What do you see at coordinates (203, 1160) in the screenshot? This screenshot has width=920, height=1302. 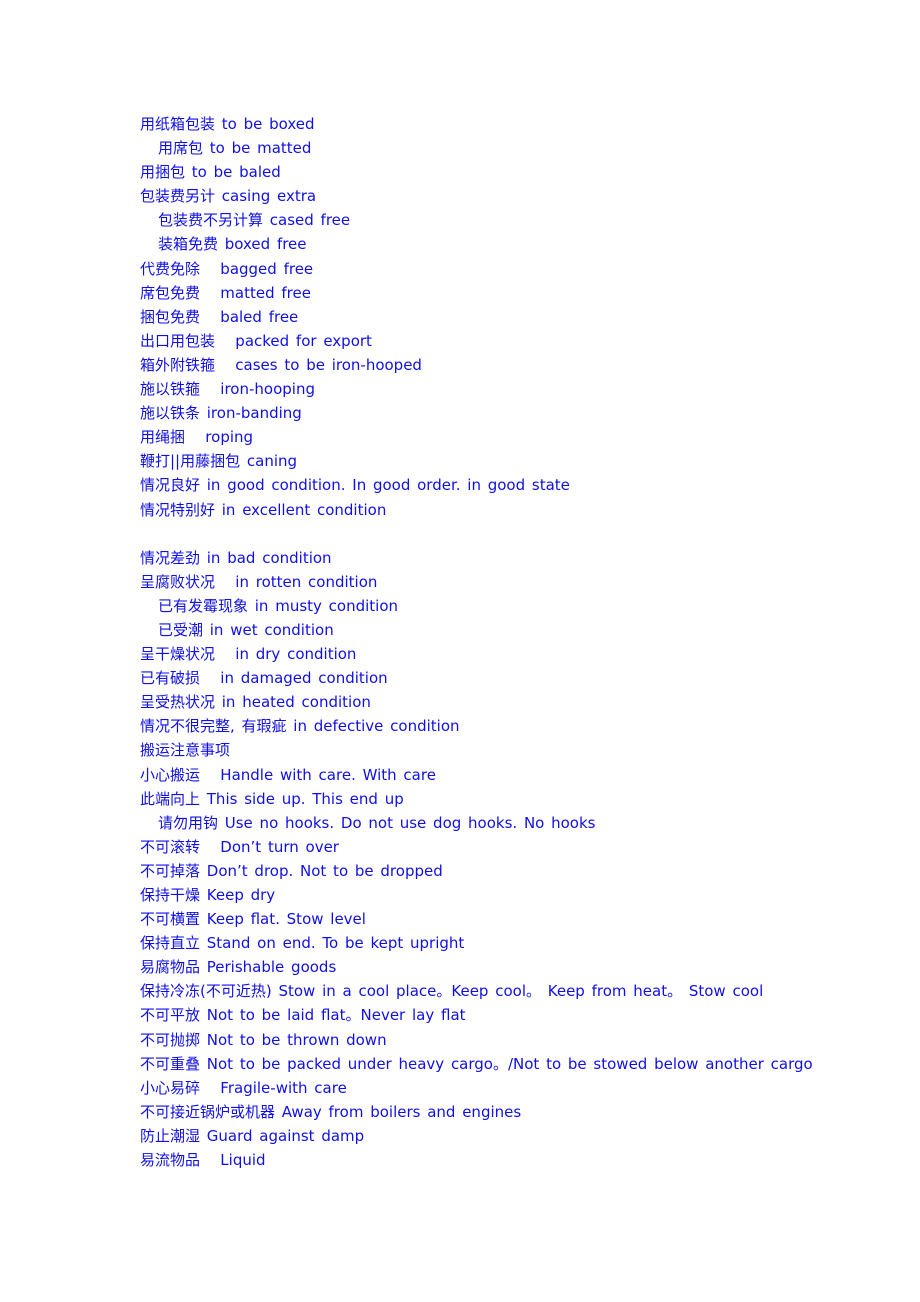 I see `text-line: 易流物品 Liquid` at bounding box center [203, 1160].